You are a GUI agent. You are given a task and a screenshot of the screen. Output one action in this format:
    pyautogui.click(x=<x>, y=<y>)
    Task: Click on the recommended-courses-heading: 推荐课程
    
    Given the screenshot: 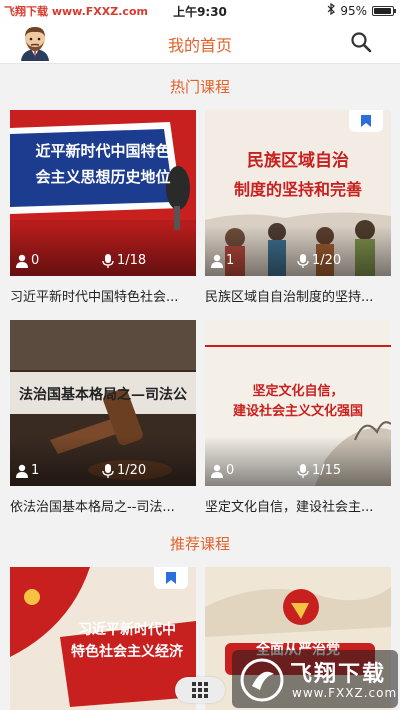 What is the action you would take?
    pyautogui.click(x=199, y=544)
    